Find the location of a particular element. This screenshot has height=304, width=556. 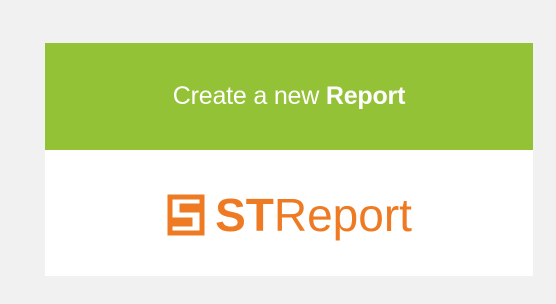

logo-wordmark: STReport is located at coordinates (313, 215).